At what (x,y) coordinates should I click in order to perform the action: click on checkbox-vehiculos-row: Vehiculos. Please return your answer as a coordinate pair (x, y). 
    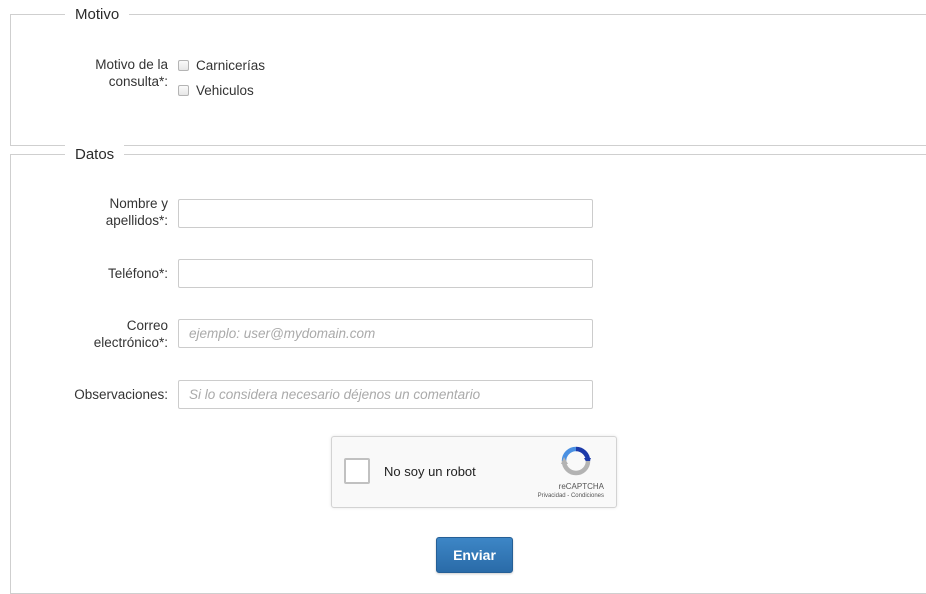
    Looking at the image, I should click on (216, 90).